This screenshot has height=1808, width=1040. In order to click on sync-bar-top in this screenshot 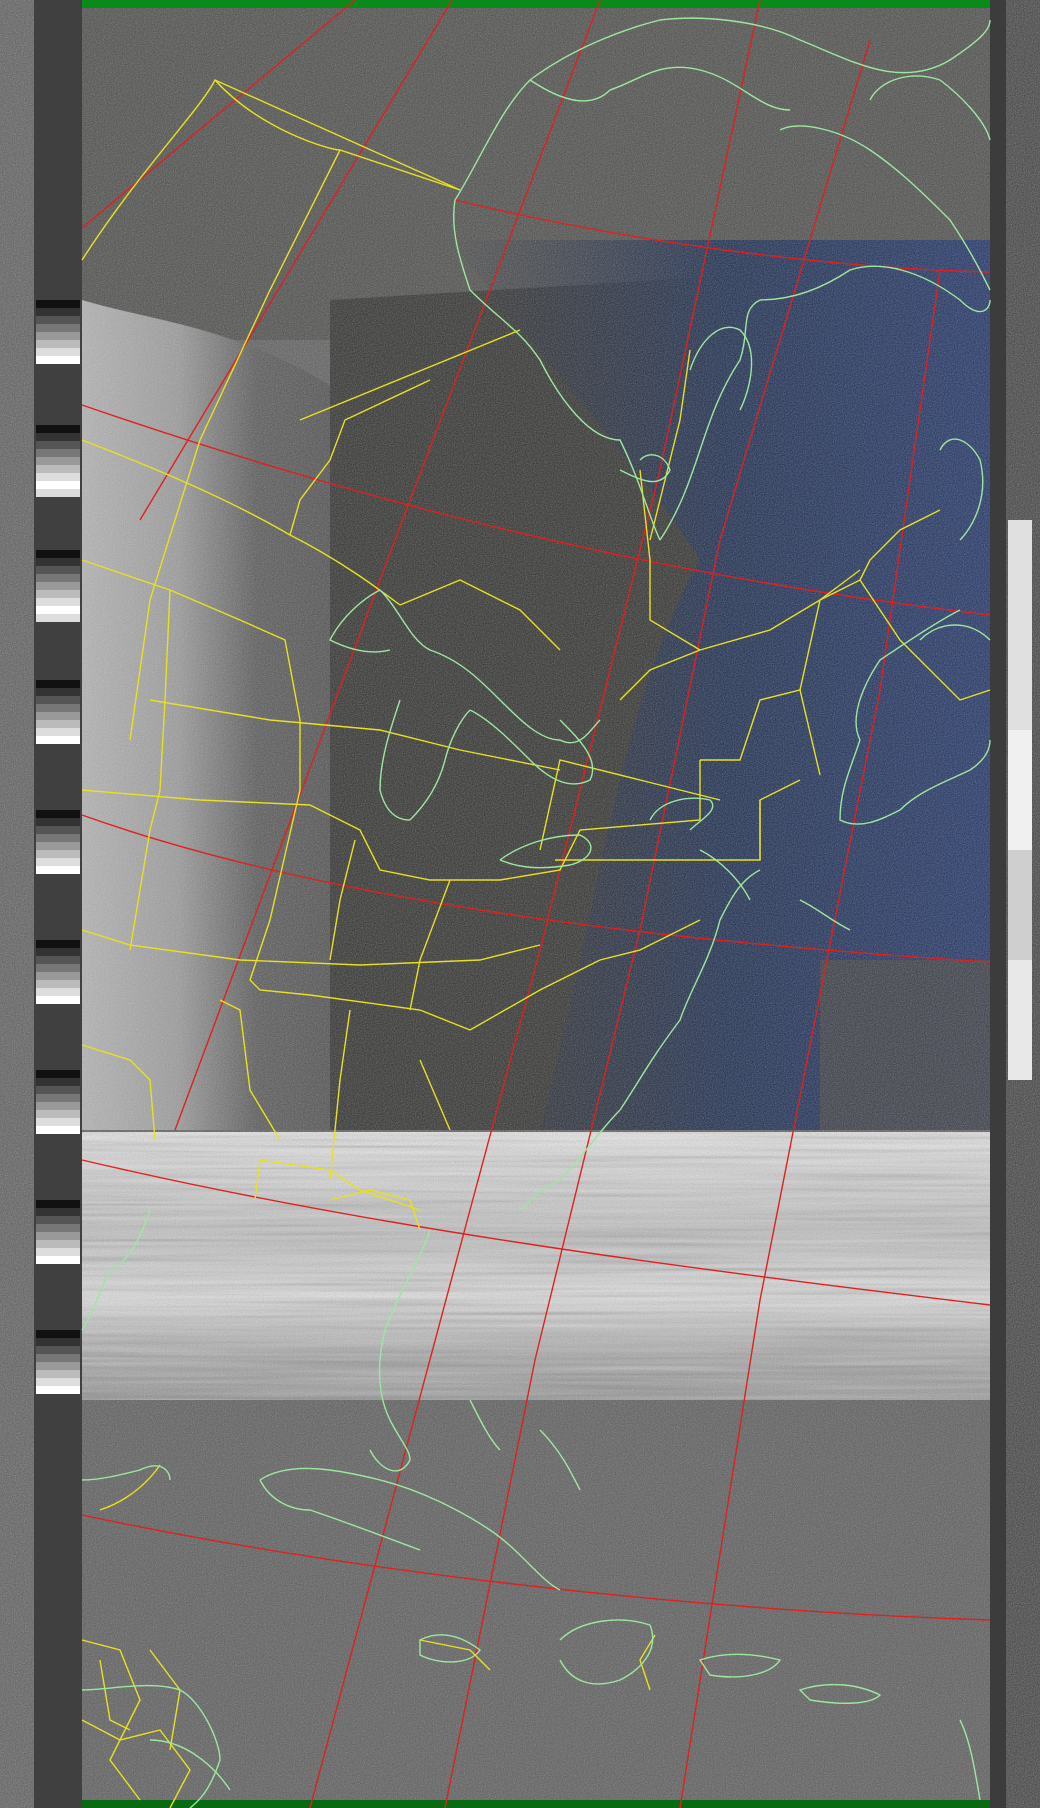, I will do `click(536, 4)`.